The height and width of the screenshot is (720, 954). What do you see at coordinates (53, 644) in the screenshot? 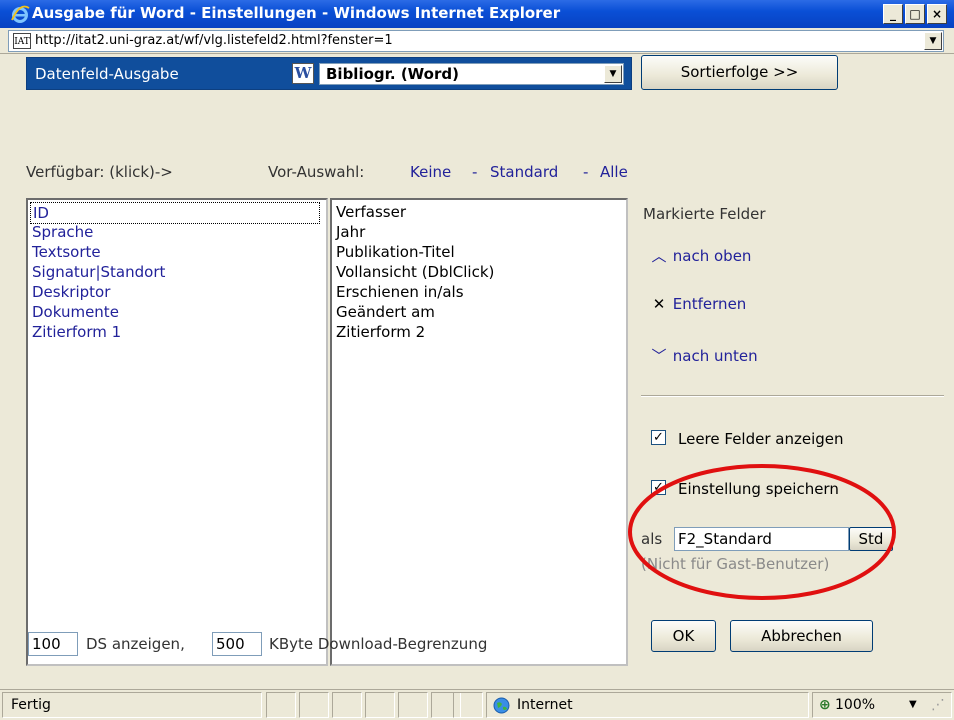
I see `ds-limit-input: 100` at bounding box center [53, 644].